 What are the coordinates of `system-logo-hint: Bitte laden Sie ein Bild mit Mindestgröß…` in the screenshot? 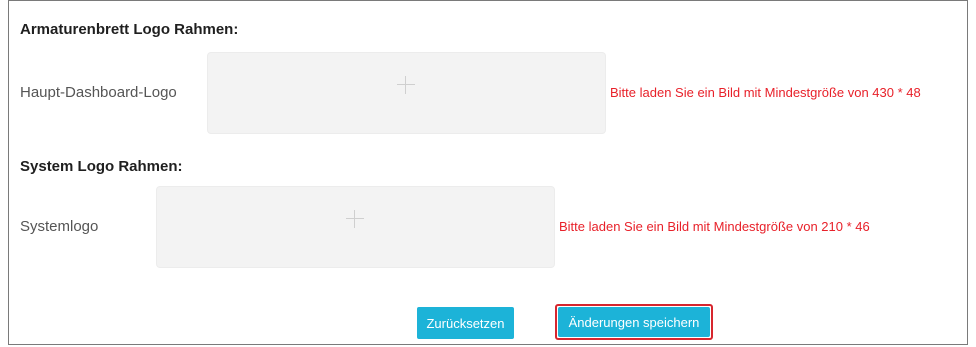 It's located at (714, 226).